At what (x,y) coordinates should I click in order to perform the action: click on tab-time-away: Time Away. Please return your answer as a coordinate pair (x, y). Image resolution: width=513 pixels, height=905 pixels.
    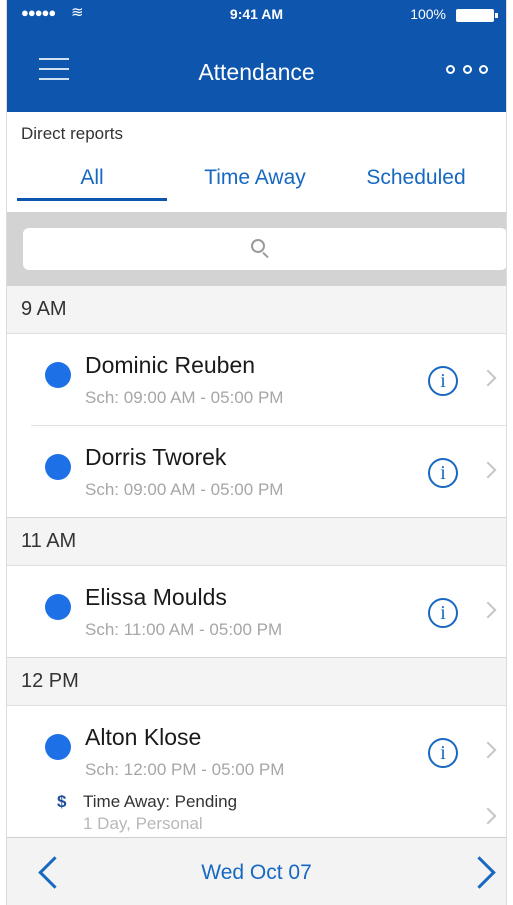
    Looking at the image, I should click on (255, 182).